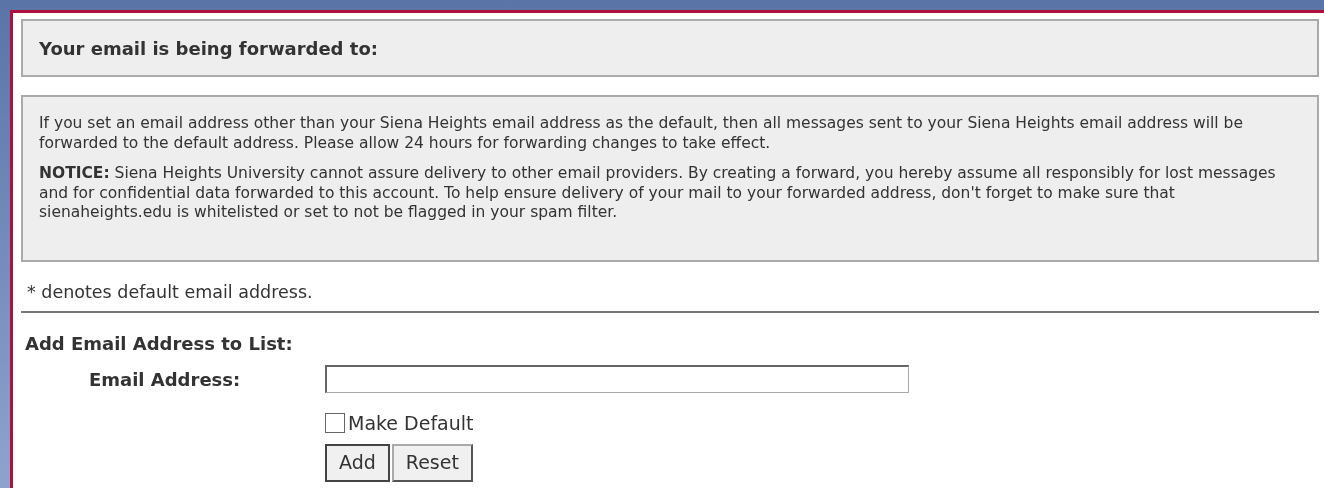  Describe the element at coordinates (658, 193) in the screenshot. I see `info-paragraph: NOTICE: Siena Heights University cannot assure delivery to other email providers. By creating a forward, you hereby assume all responsibly for lost messages and for confidential data forwarded to this account. To help ensure delivery of your mail to your forwarded address, don't forget to make sure that sienaheights.edu is whitelisted or set to not be flagged in your spam filter.` at that location.